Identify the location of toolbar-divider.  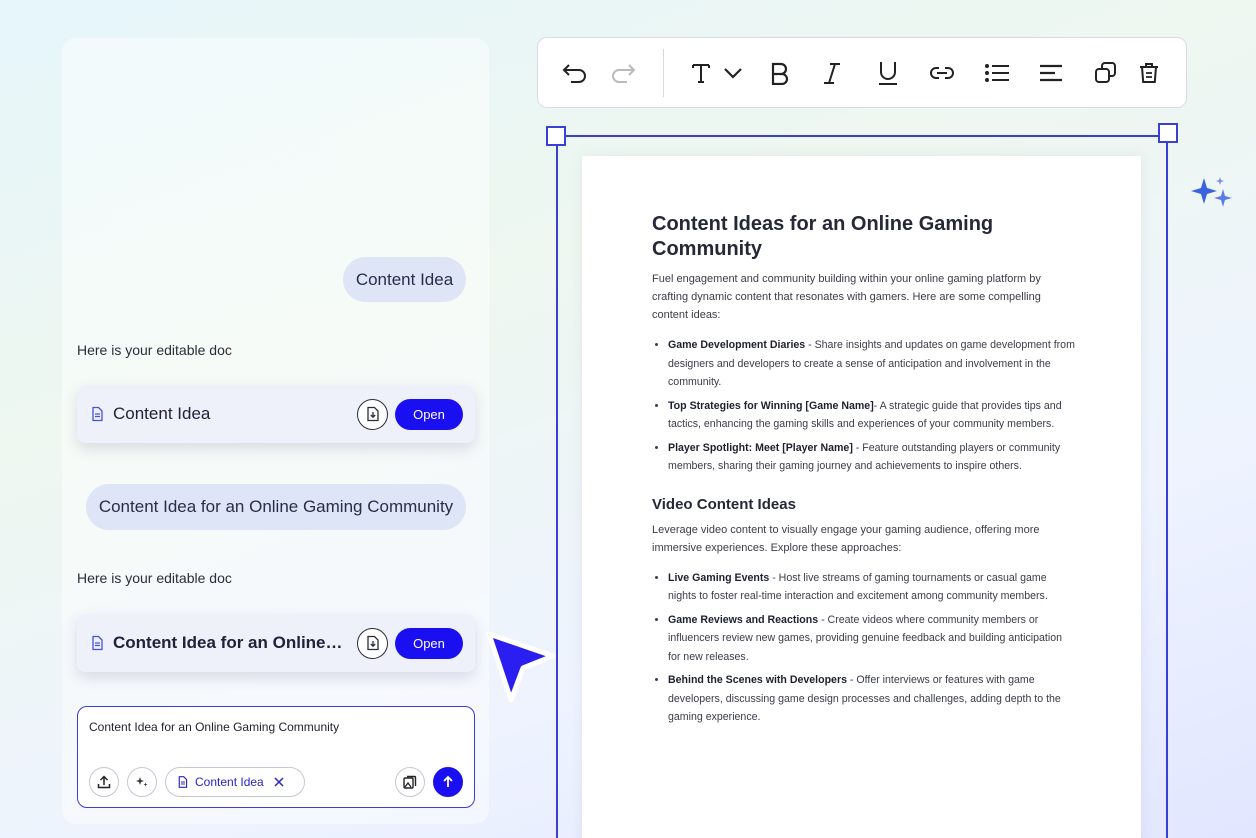
(663, 73).